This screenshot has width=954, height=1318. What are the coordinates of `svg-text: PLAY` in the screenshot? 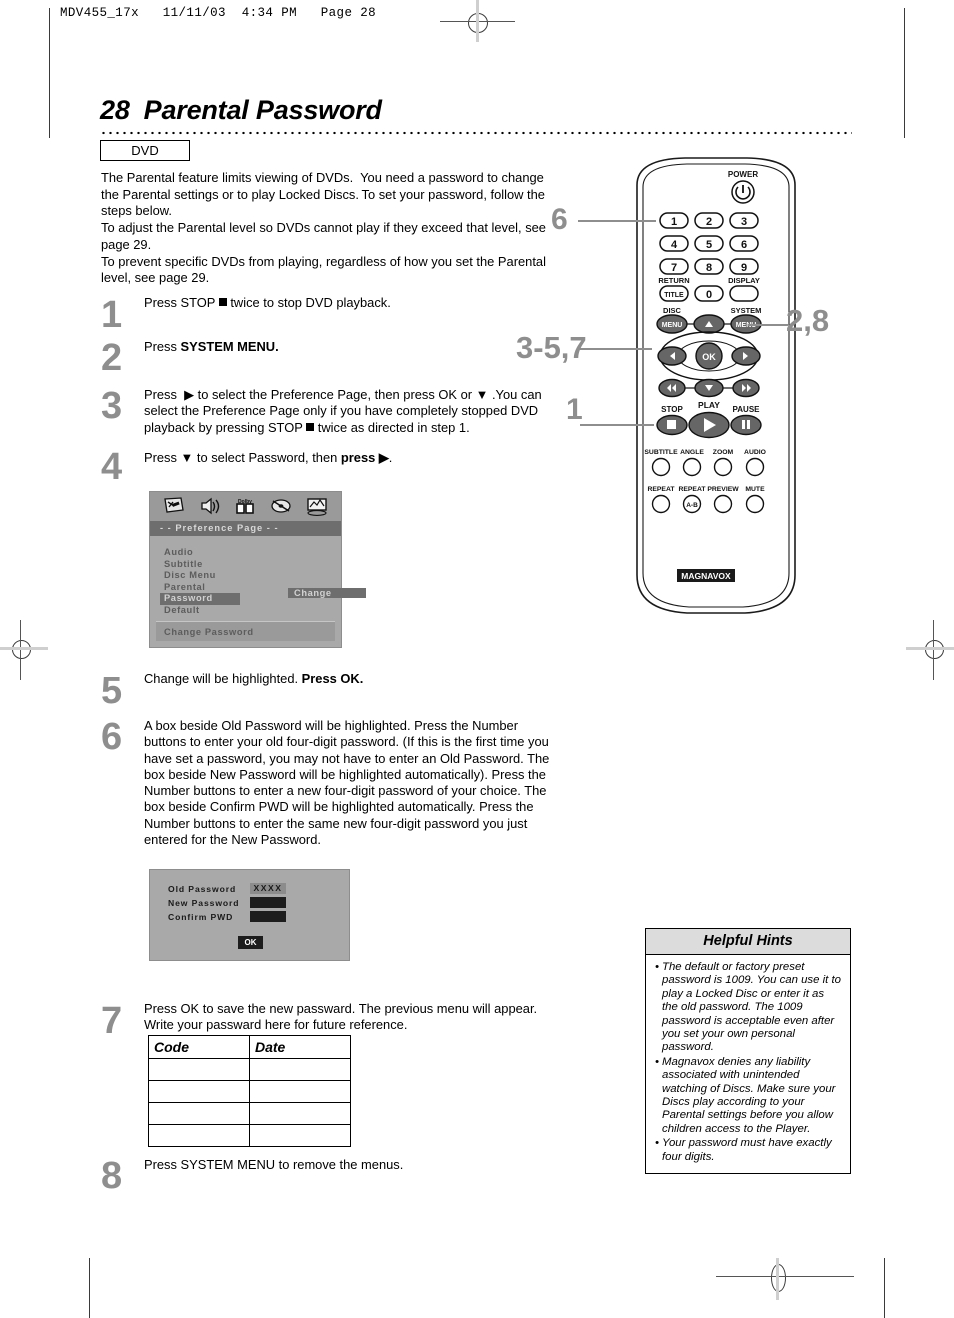 It's located at (709, 405).